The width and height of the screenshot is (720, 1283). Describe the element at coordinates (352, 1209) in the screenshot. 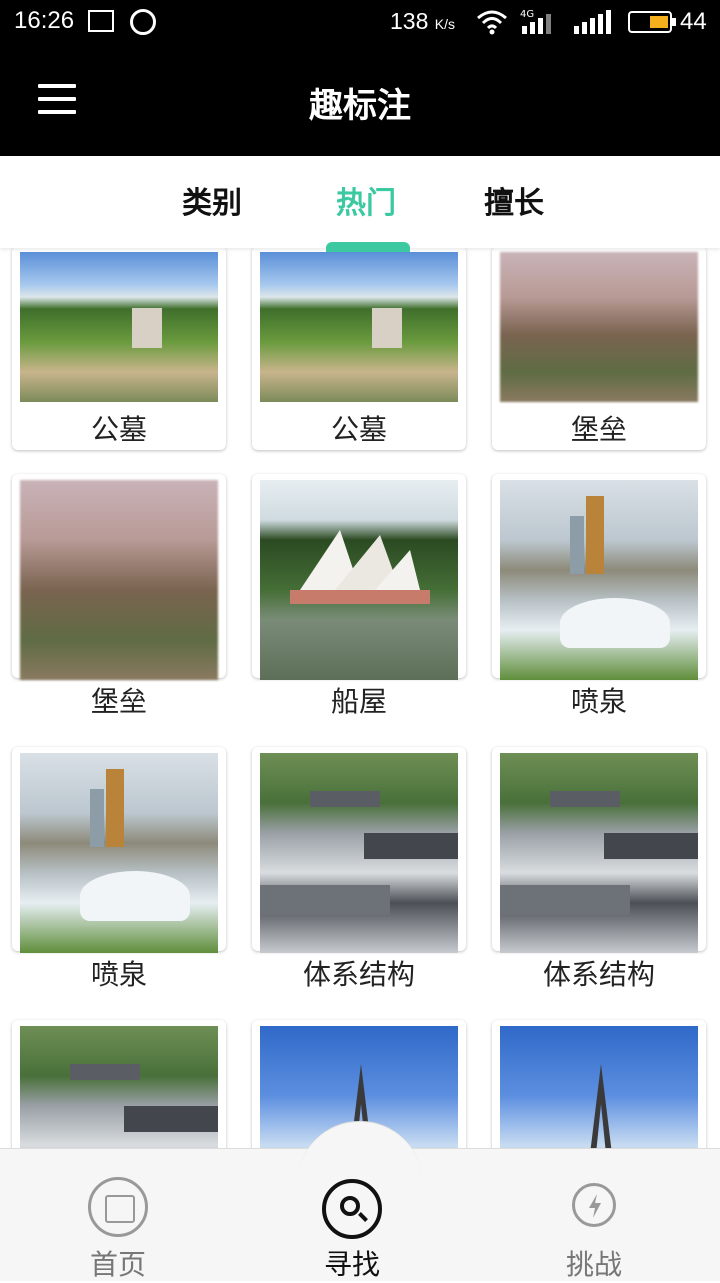

I see `search-icon` at that location.